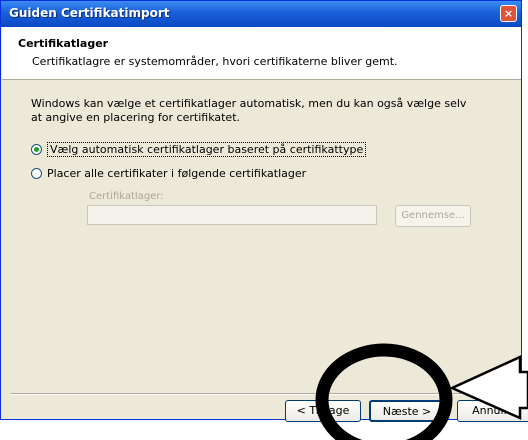 This screenshot has height=440, width=528. I want to click on radio-button-icon, so click(36, 173).